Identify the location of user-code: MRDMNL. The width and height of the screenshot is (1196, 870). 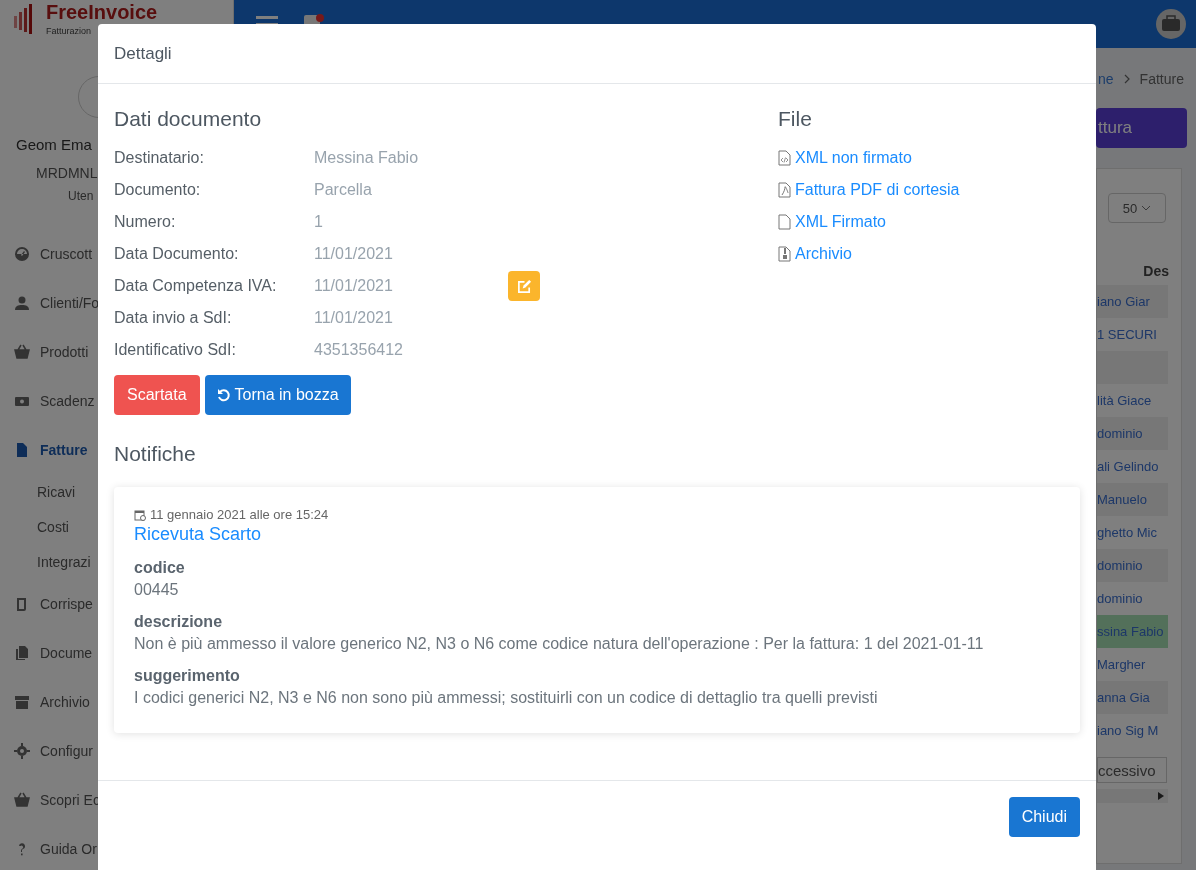
(67, 173).